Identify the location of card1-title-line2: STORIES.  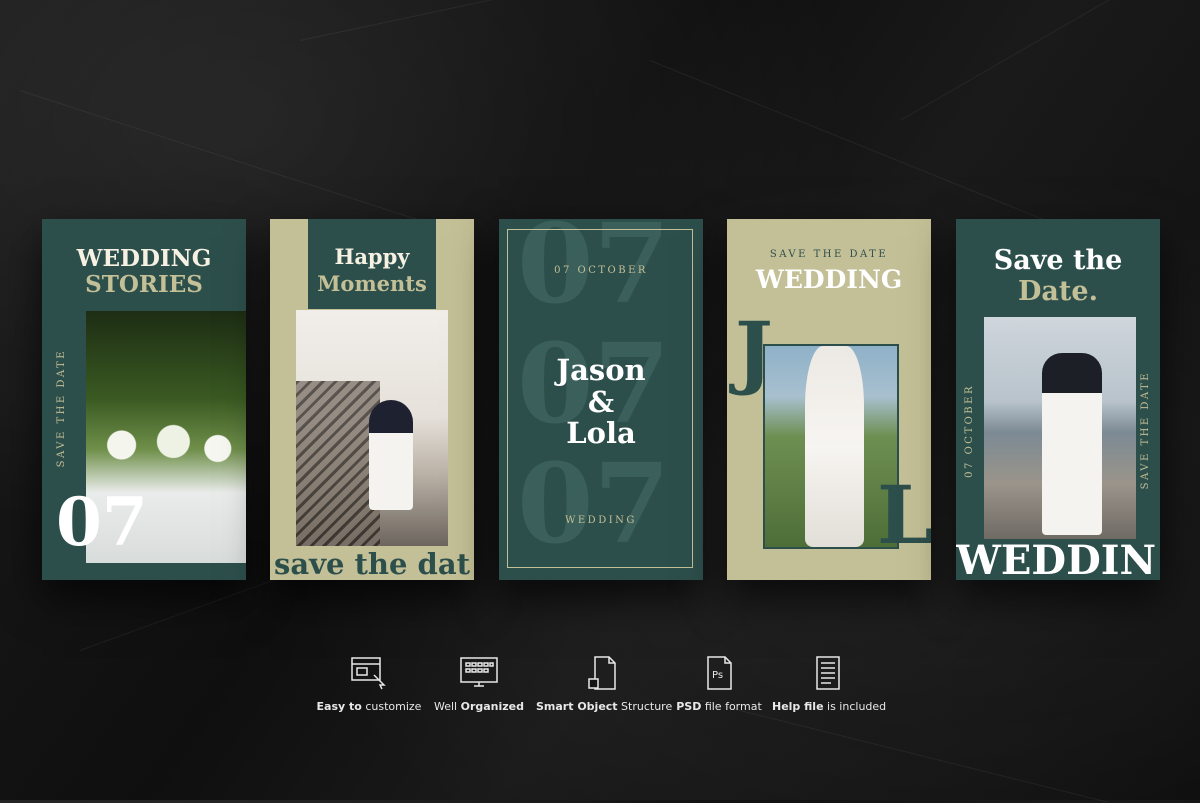
(144, 284).